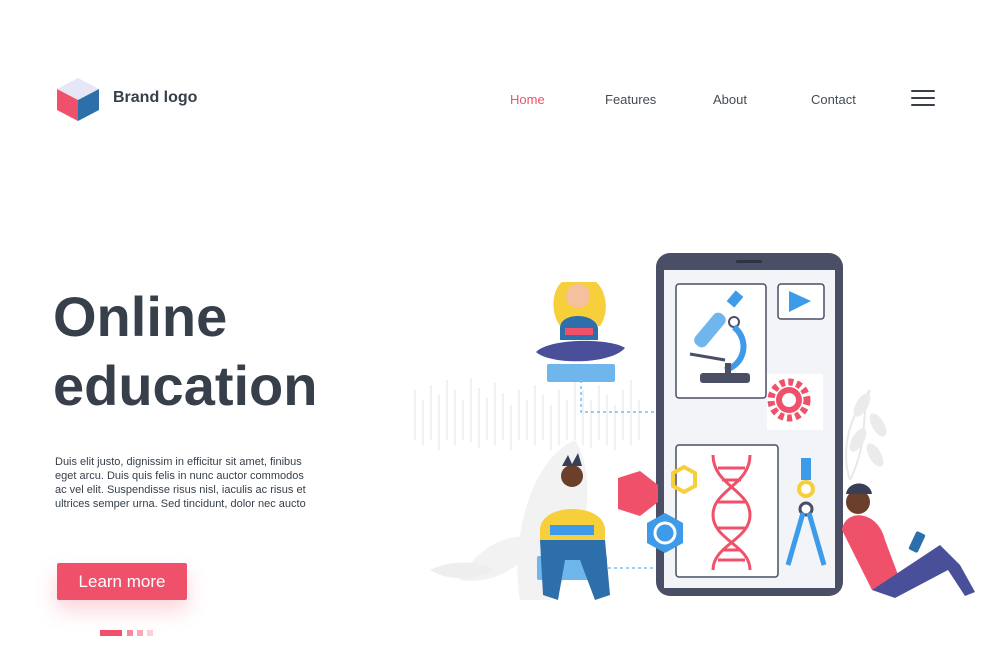  Describe the element at coordinates (122, 581) in the screenshot. I see `learn-more-button: Learn more` at that location.